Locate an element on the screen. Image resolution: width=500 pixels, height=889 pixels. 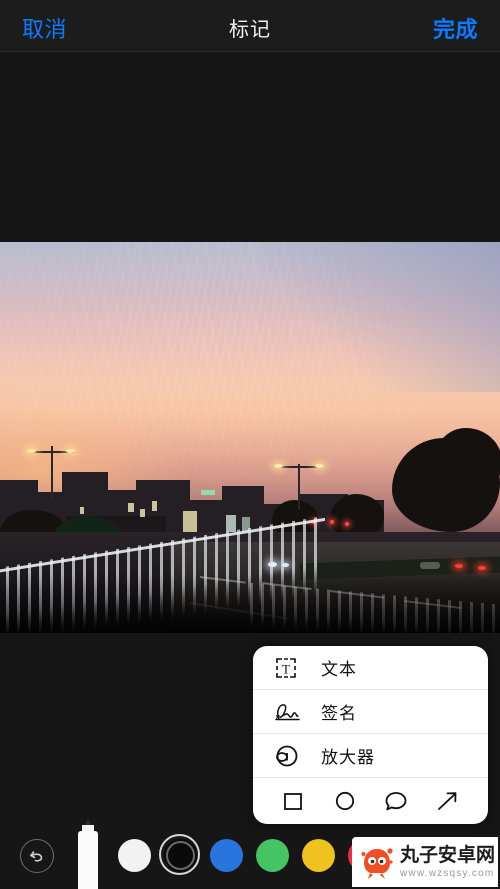
pen-body is located at coordinates (88, 860).